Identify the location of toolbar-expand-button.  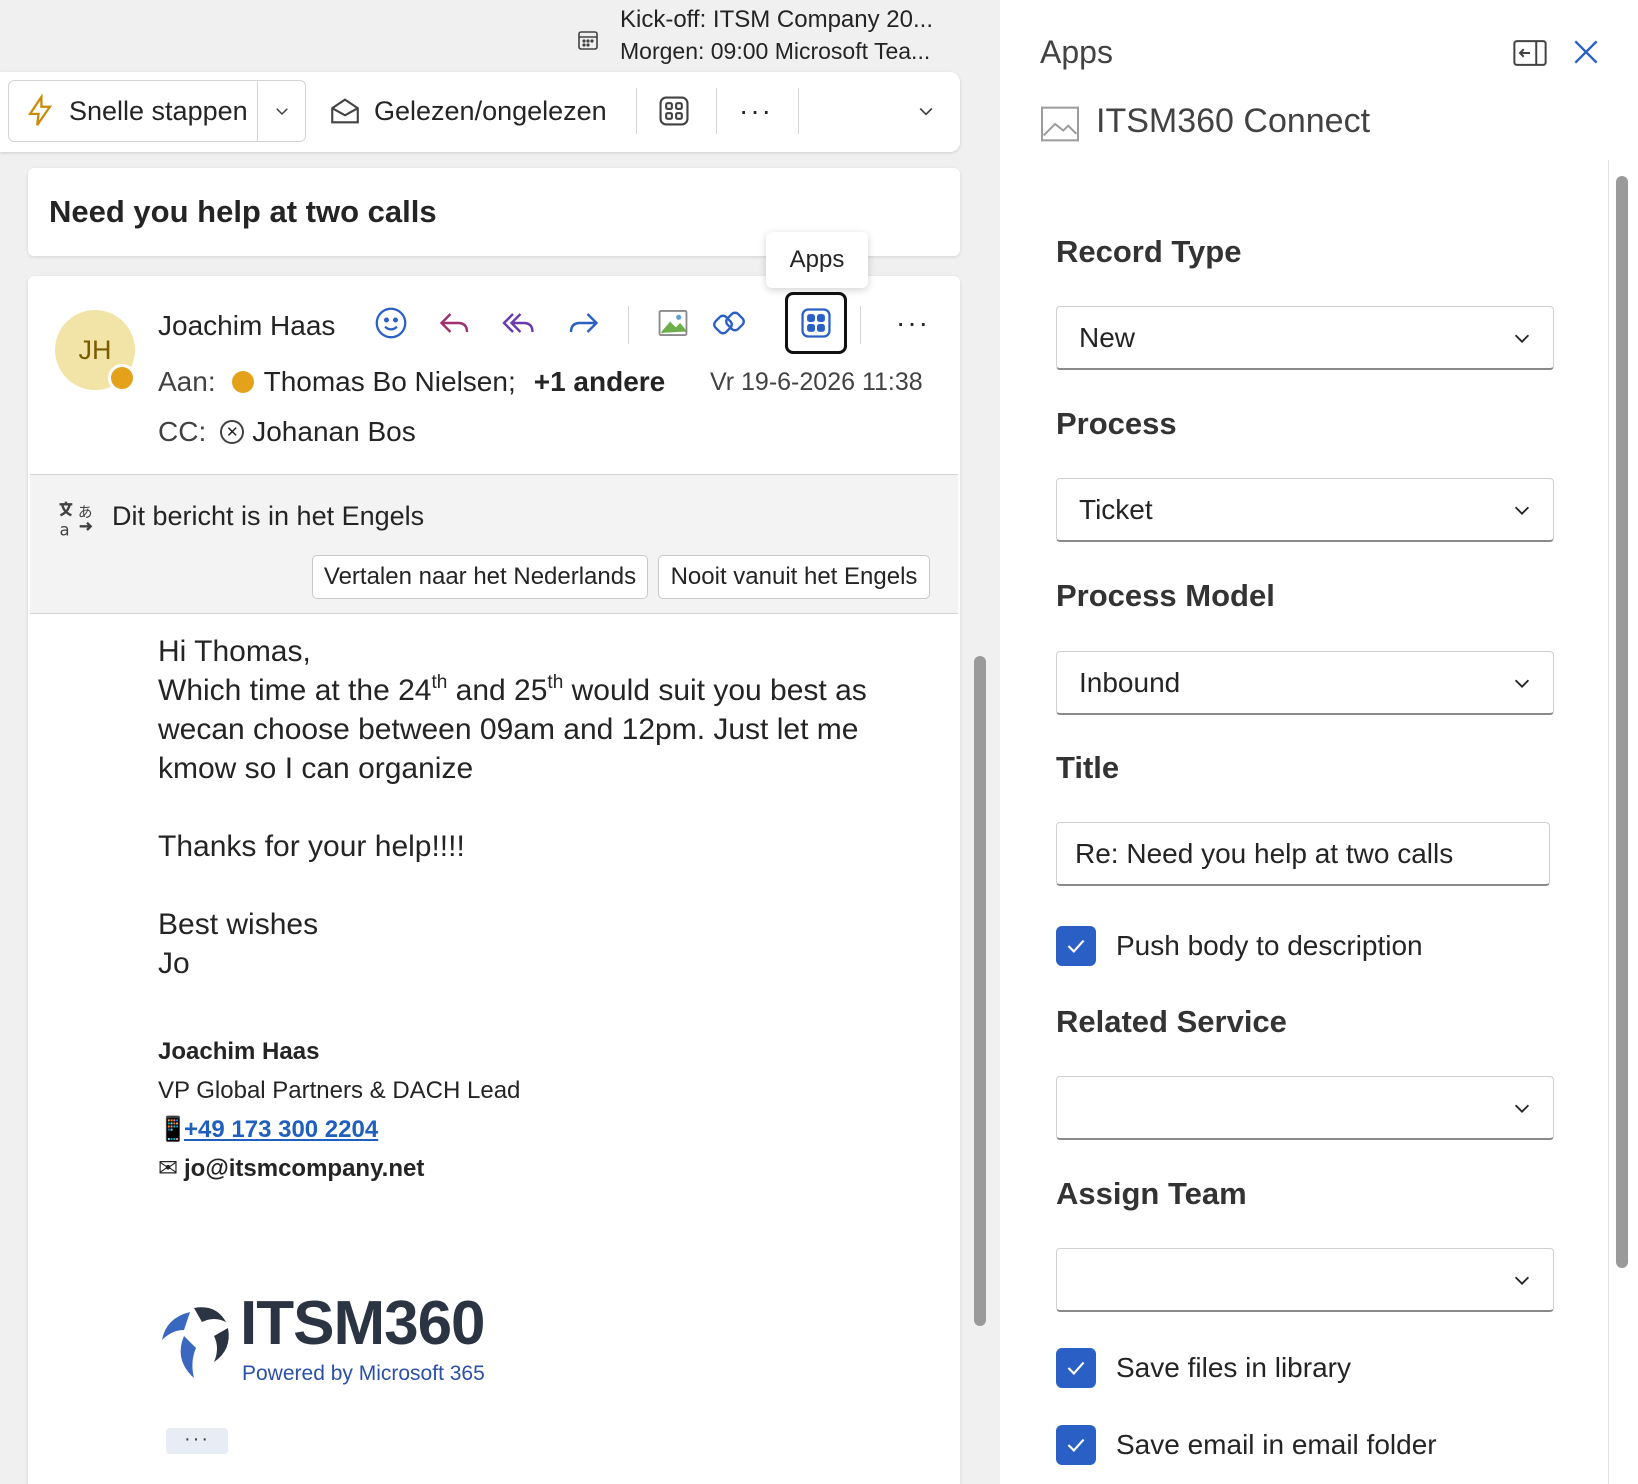
(926, 111).